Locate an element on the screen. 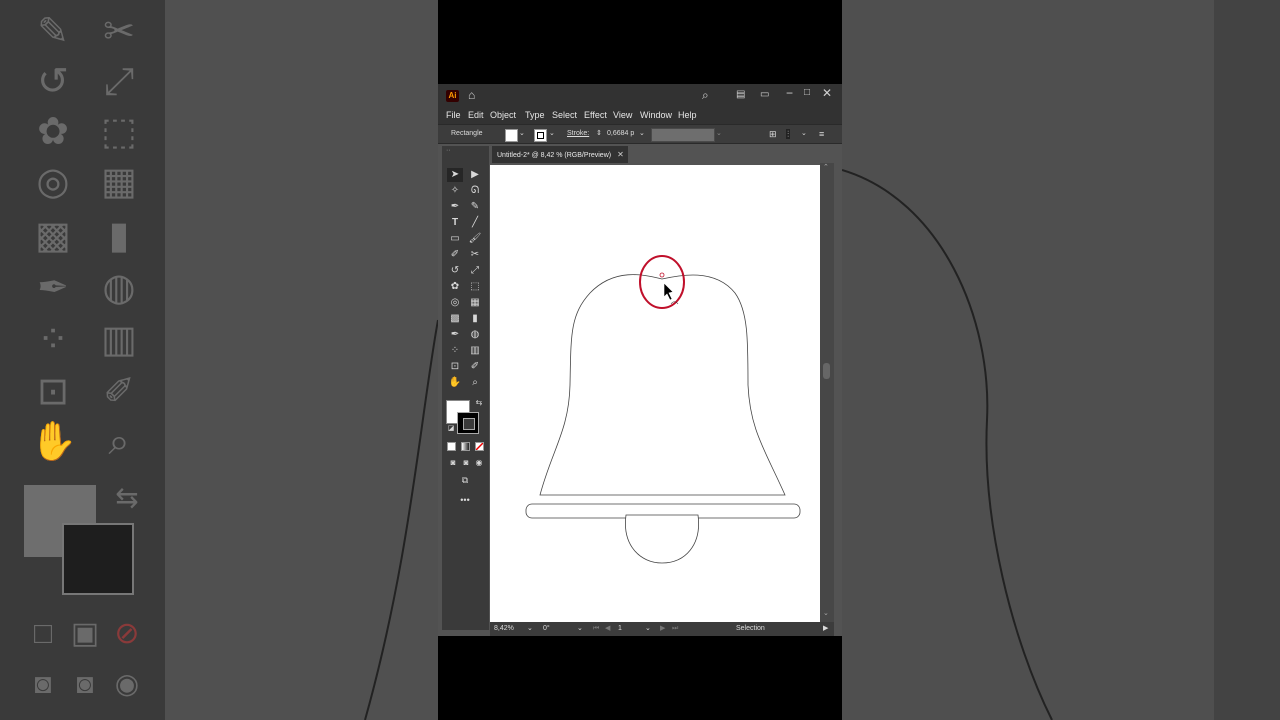 This screenshot has width=1280, height=720. document-tab: Untitled-2* @ 8,42 % (RGB/Preview) ✕ is located at coordinates (560, 154).